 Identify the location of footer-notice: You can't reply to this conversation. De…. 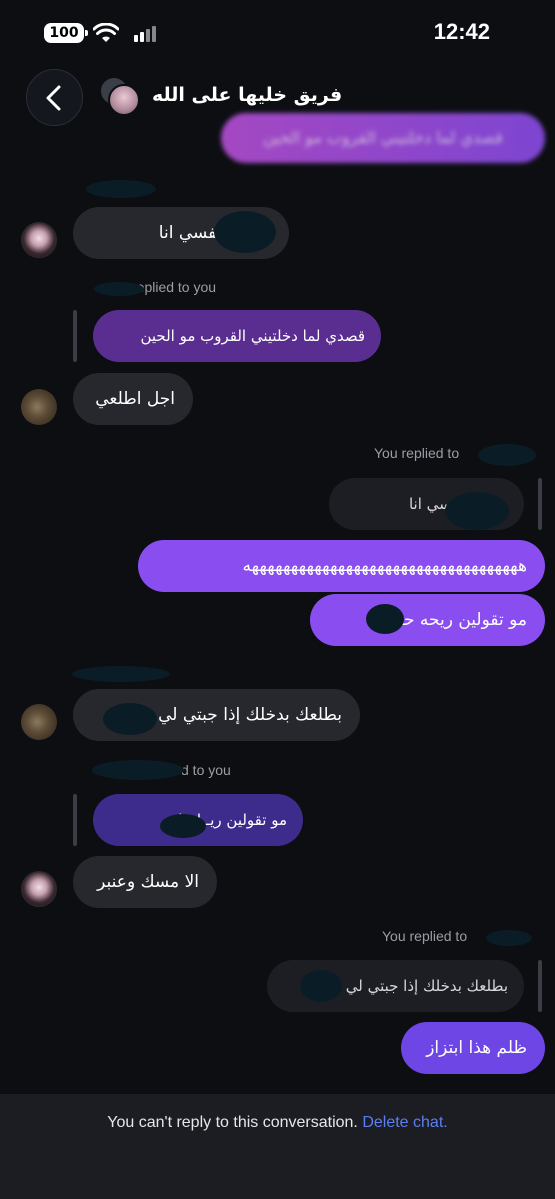
(277, 1122).